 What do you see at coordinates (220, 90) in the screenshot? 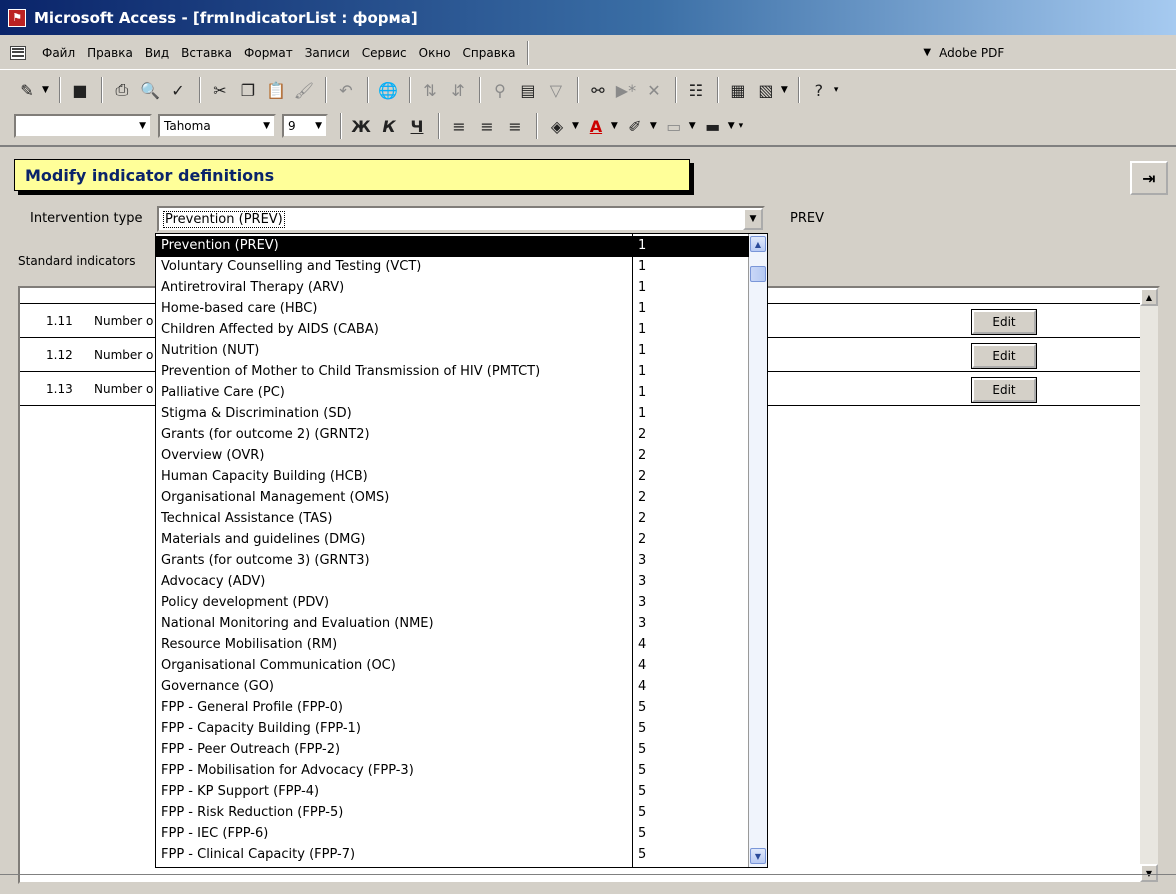
I see `cut-icon: ✂` at bounding box center [220, 90].